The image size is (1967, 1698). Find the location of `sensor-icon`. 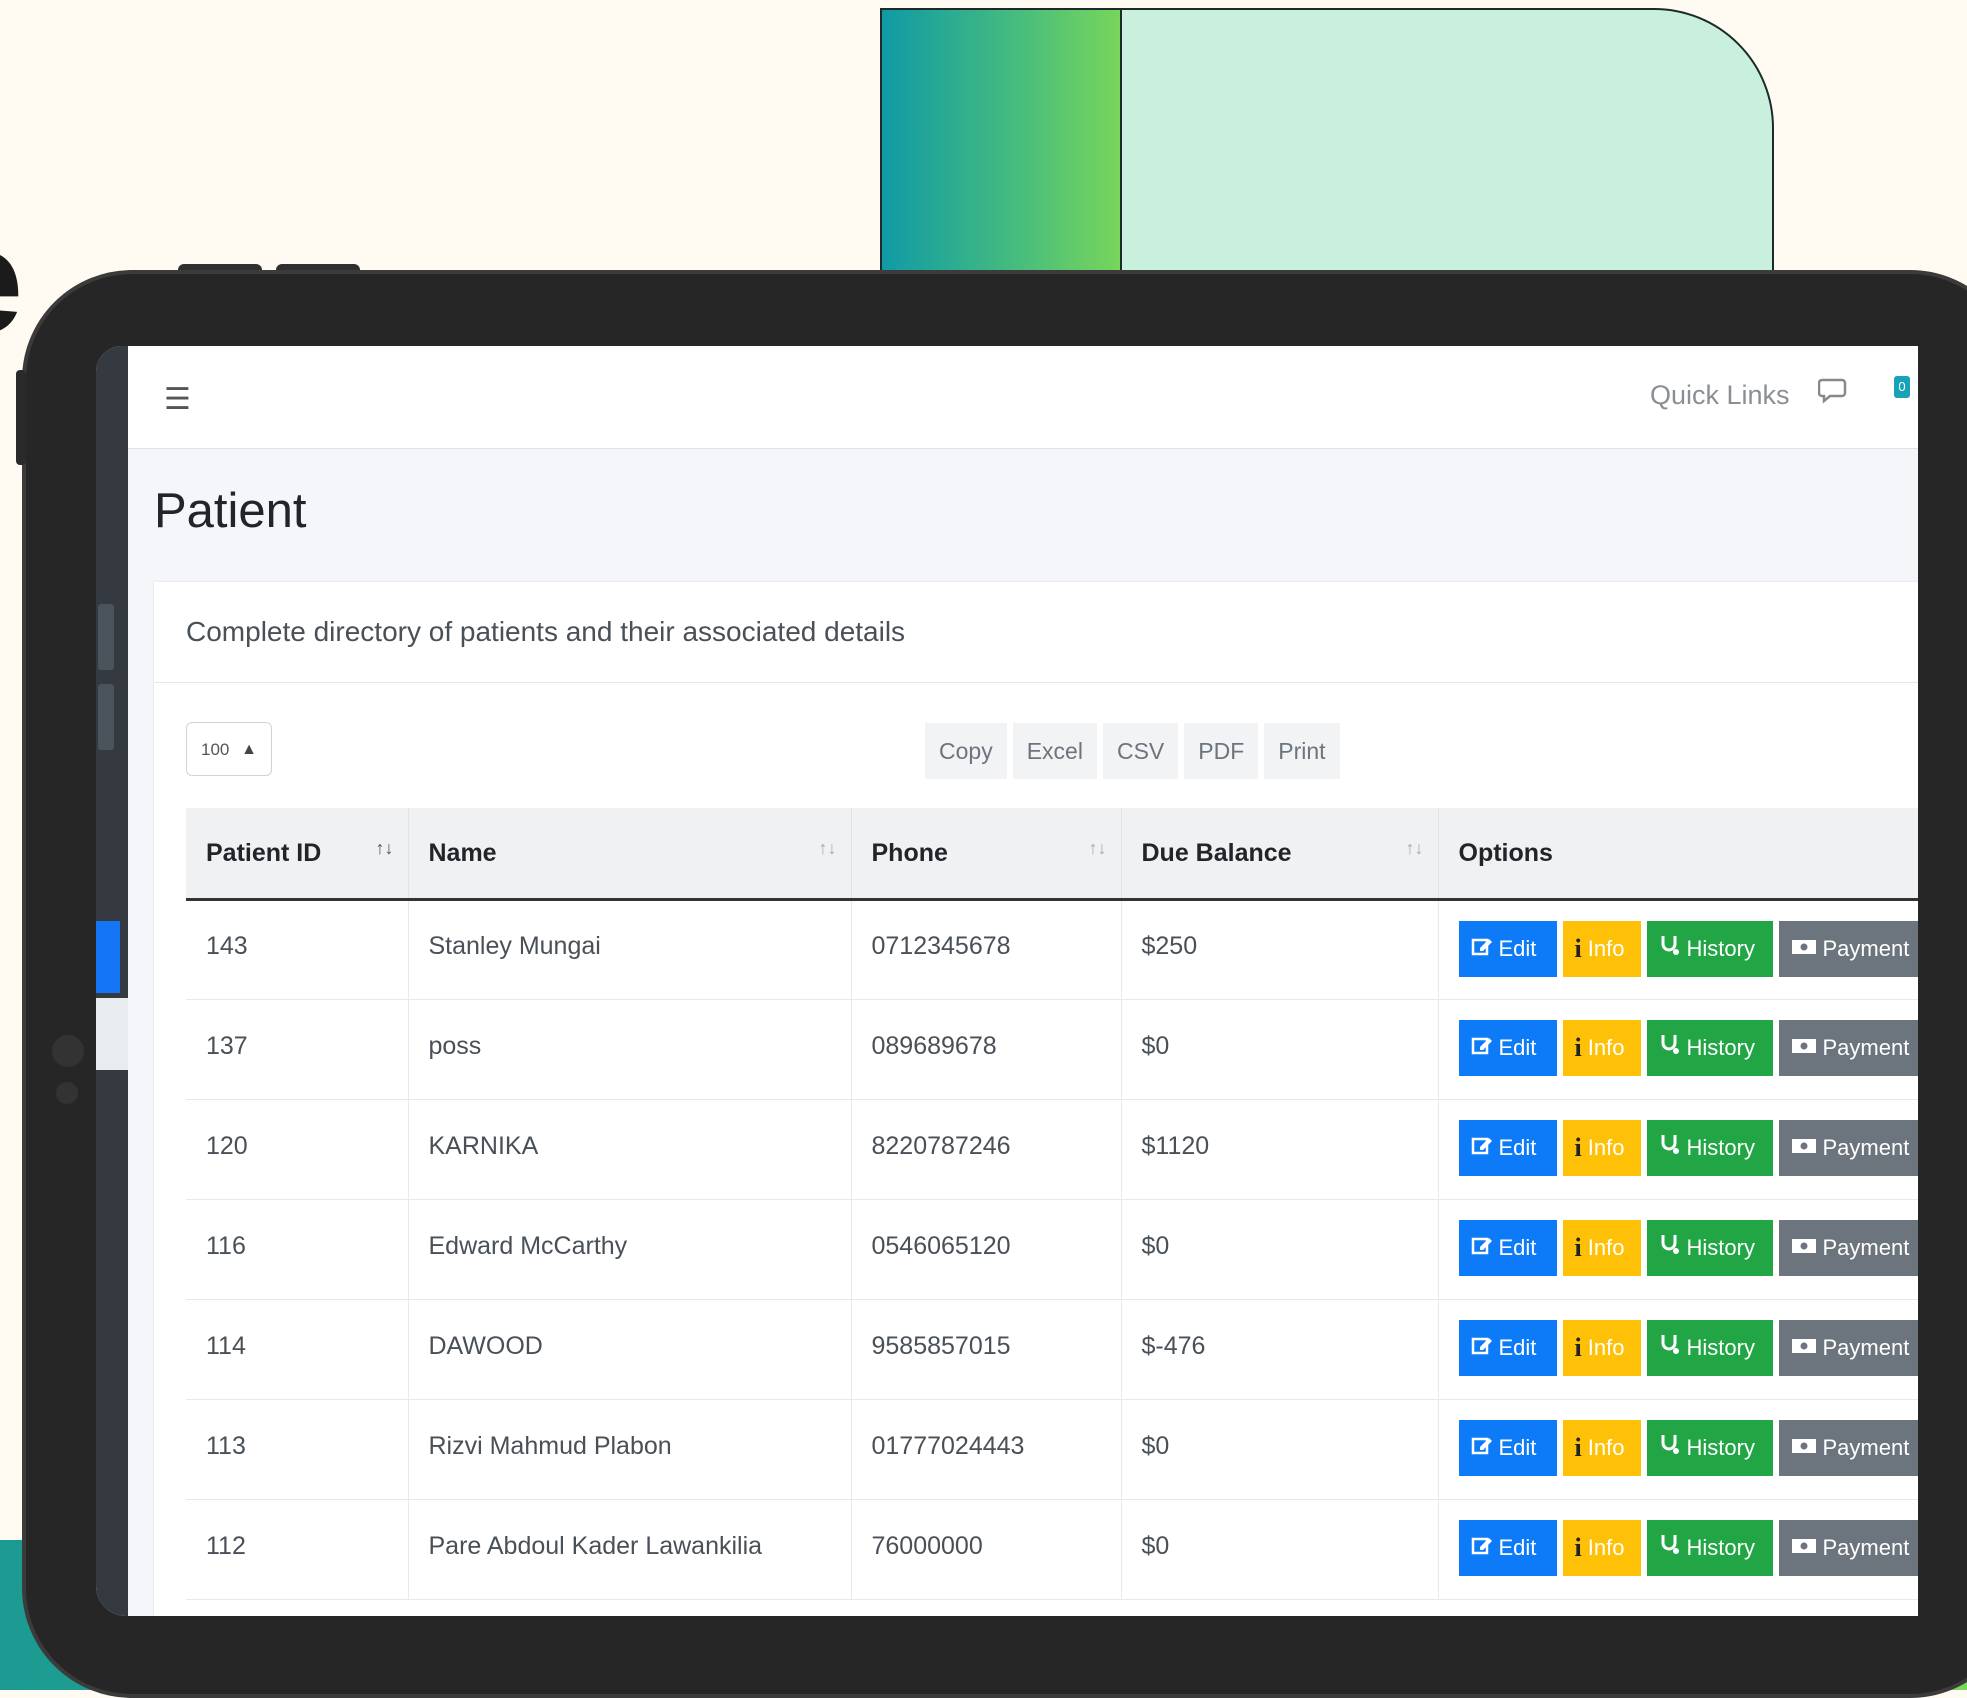

sensor-icon is located at coordinates (67, 1093).